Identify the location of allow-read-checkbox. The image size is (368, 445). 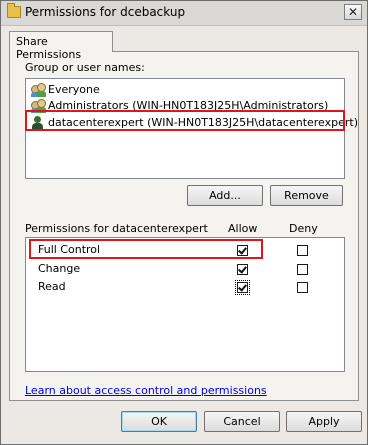
(242, 287).